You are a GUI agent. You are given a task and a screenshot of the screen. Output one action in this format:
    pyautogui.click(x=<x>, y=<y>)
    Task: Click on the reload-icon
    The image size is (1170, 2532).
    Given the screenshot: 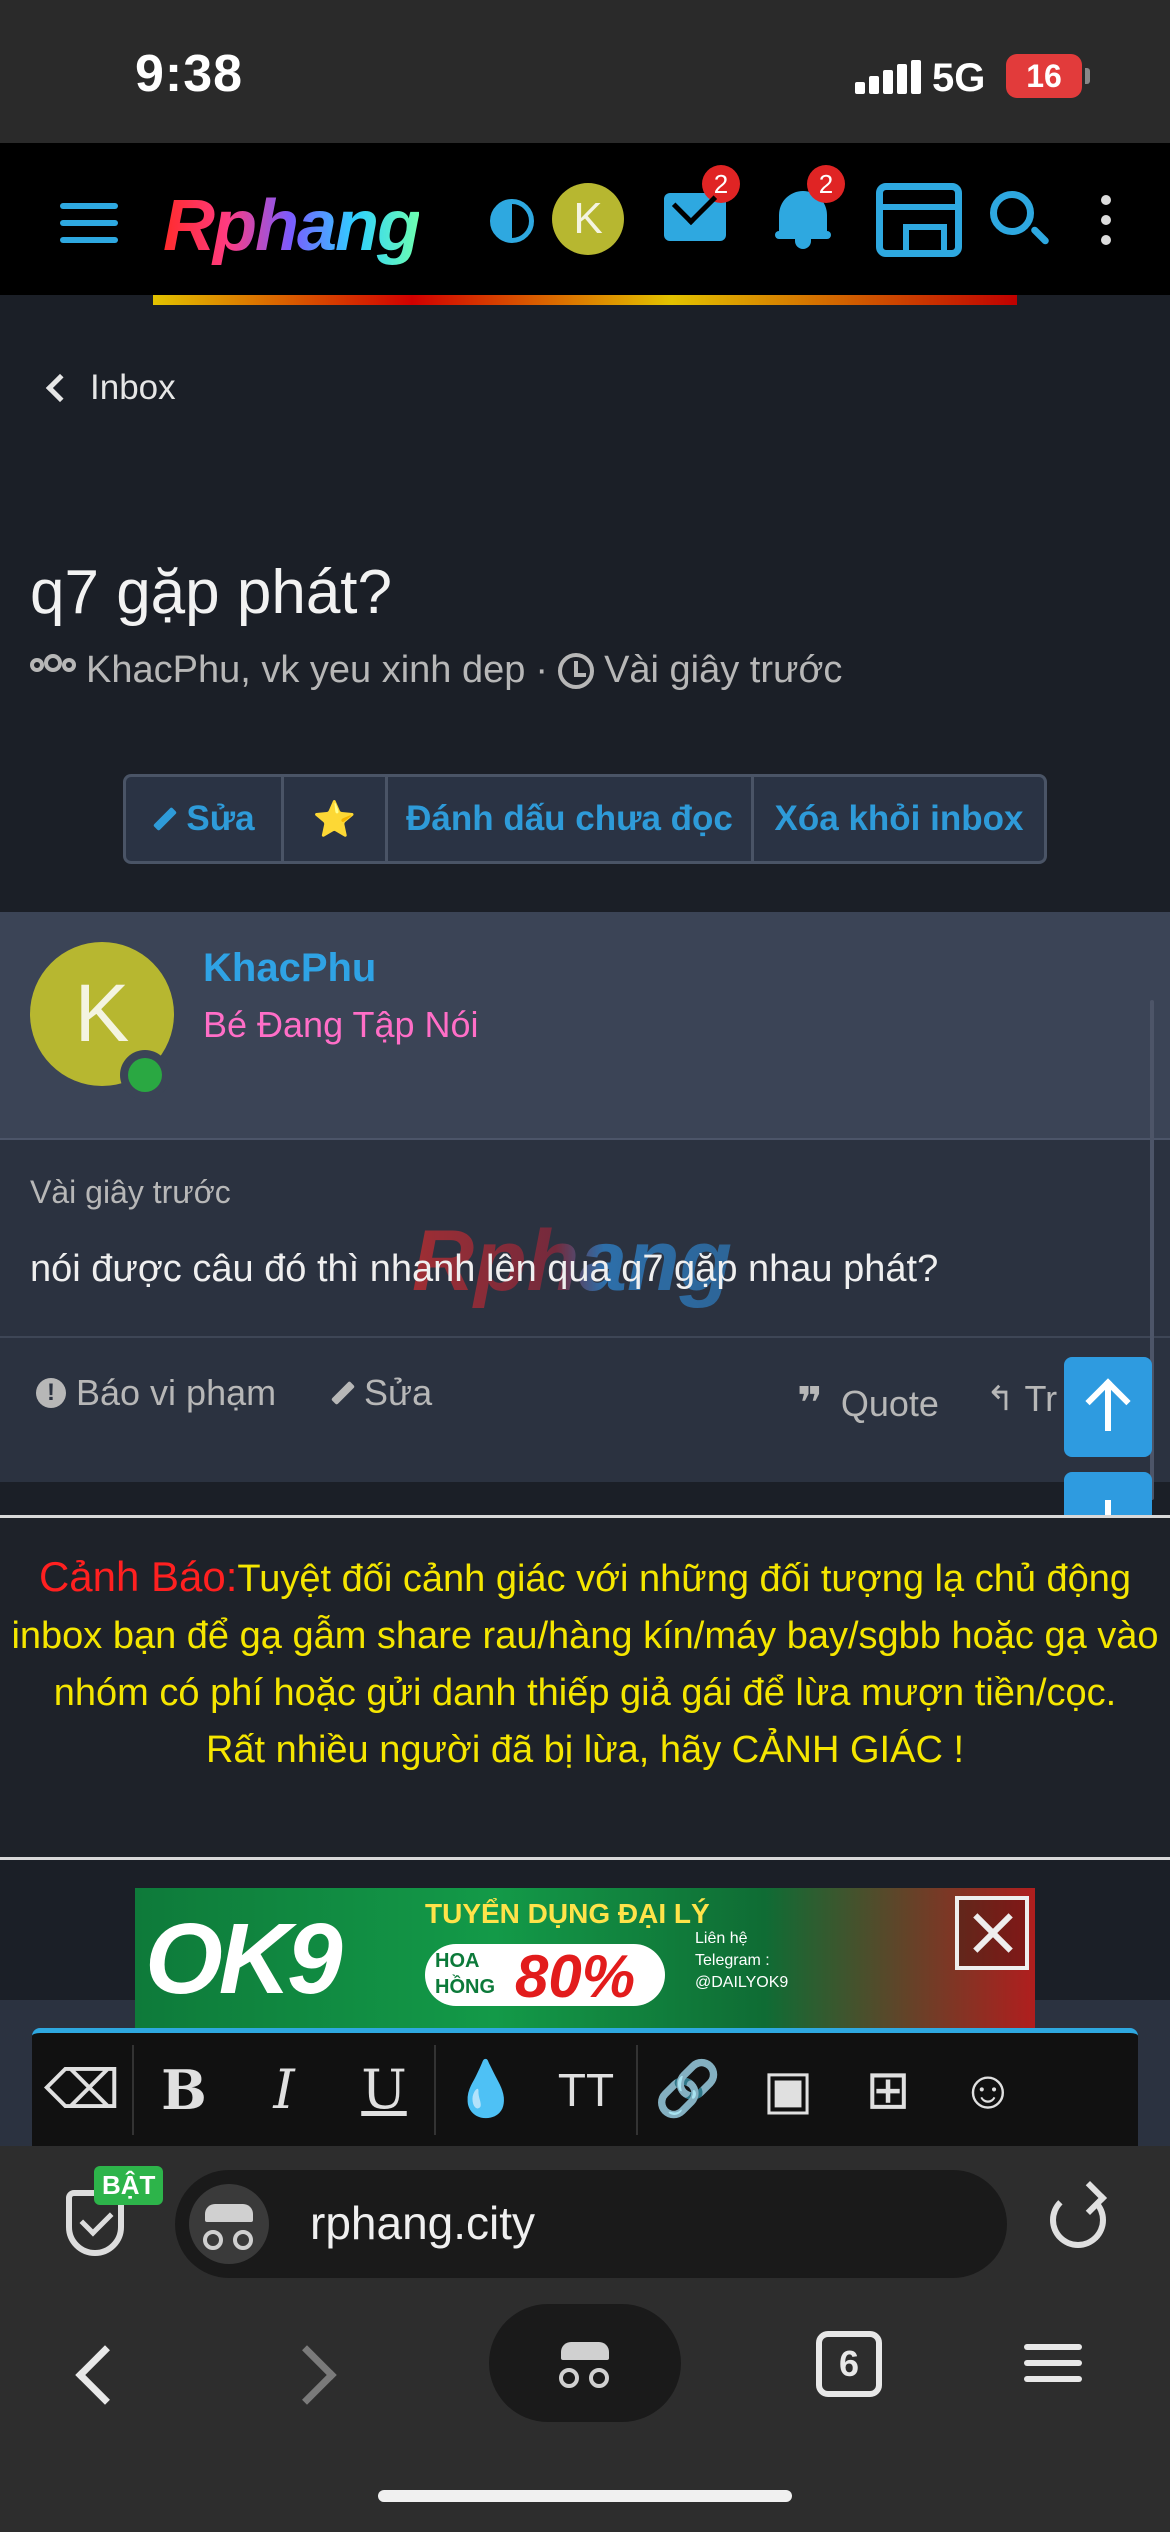 What is the action you would take?
    pyautogui.click(x=1078, y=2220)
    